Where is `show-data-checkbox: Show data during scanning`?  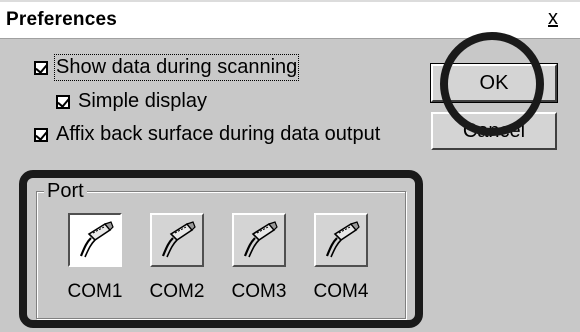 show-data-checkbox: Show data during scanning is located at coordinates (167, 67).